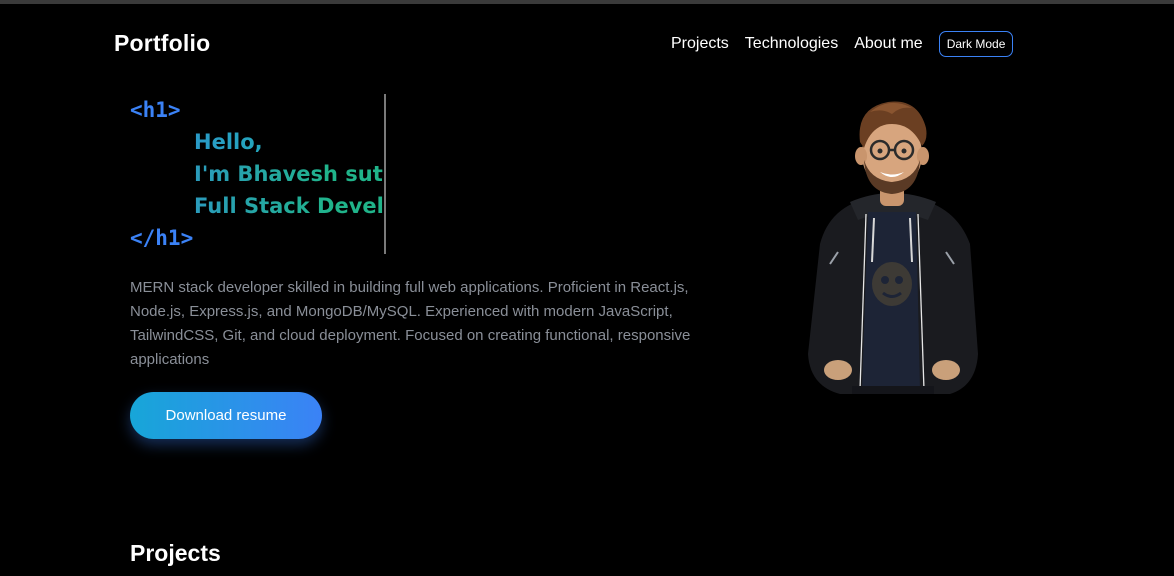 The height and width of the screenshot is (576, 1174). I want to click on dark-mode-toggle: Dark Mode, so click(976, 44).